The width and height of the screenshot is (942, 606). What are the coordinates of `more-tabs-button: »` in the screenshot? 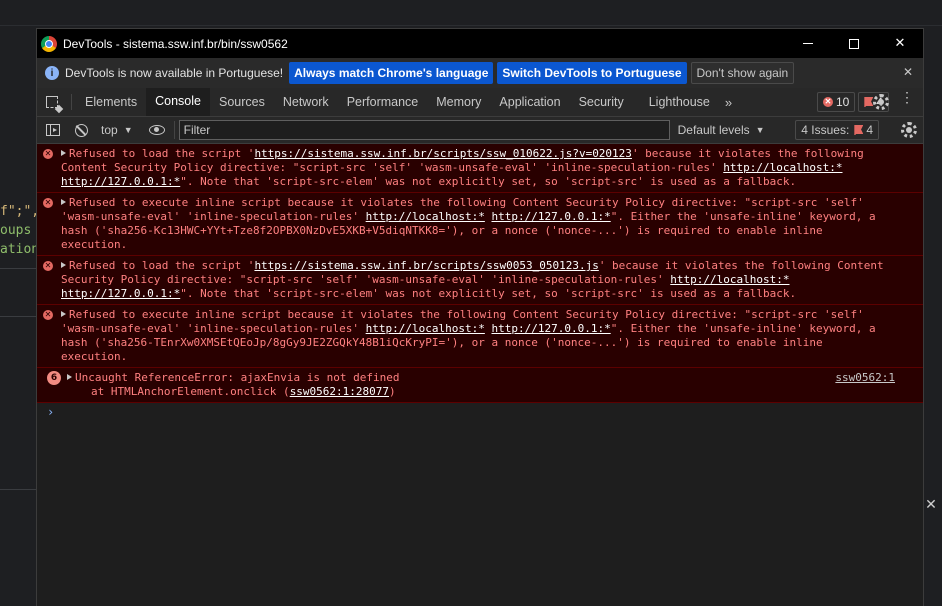 It's located at (728, 102).